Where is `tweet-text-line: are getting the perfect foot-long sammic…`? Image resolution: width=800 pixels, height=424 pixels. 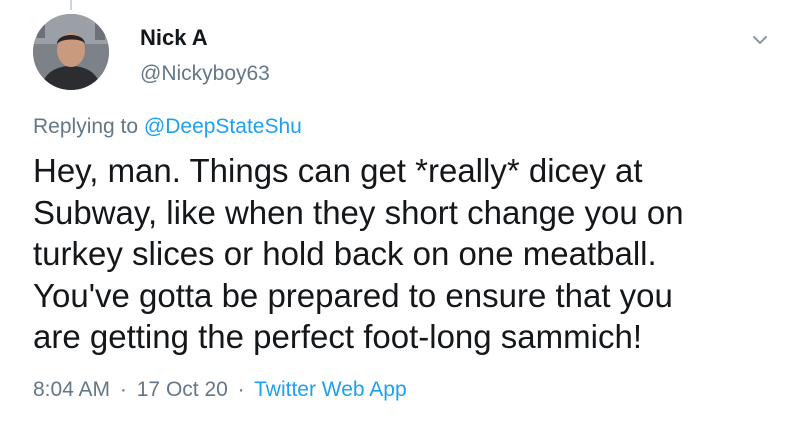 tweet-text-line: are getting the perfect foot-long sammic… is located at coordinates (337, 336).